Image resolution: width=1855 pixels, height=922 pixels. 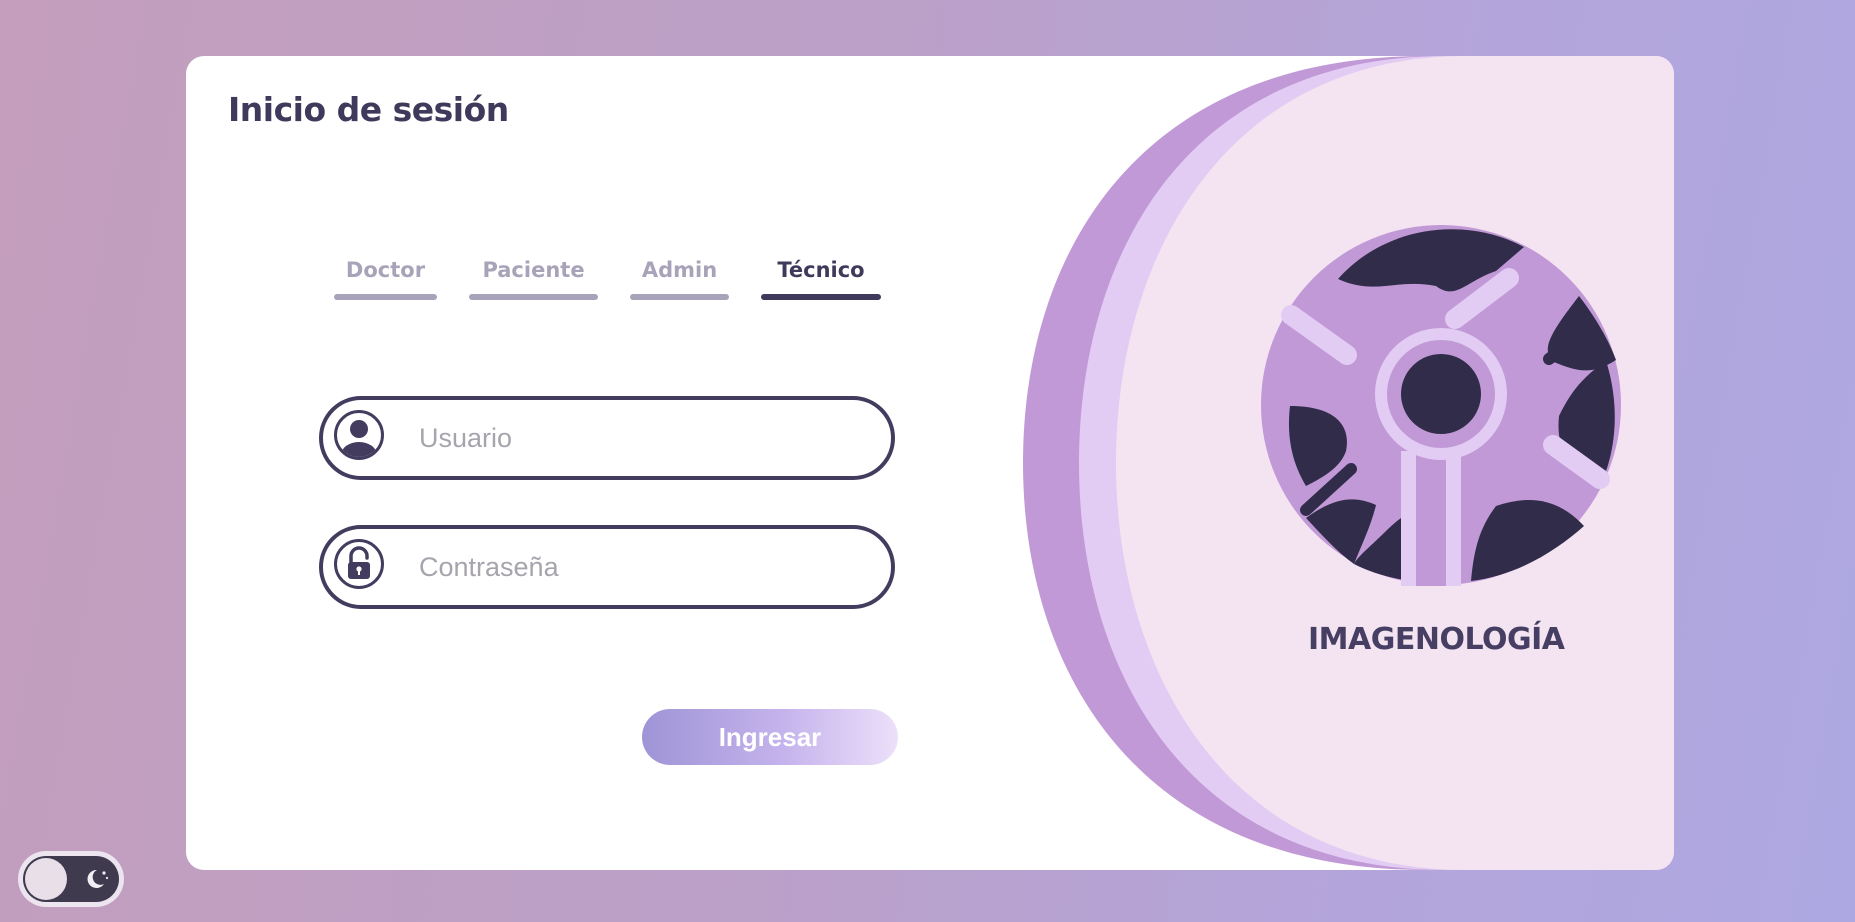 What do you see at coordinates (98, 878) in the screenshot?
I see `moon-stars-icon` at bounding box center [98, 878].